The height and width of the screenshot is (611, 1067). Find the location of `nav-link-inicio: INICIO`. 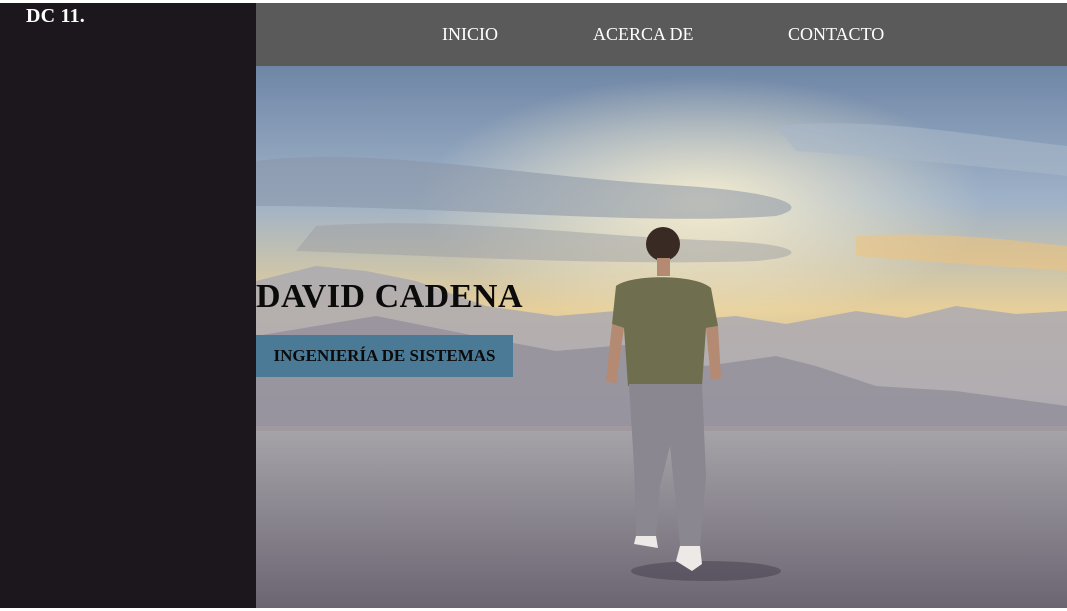

nav-link-inicio: INICIO is located at coordinates (470, 34).